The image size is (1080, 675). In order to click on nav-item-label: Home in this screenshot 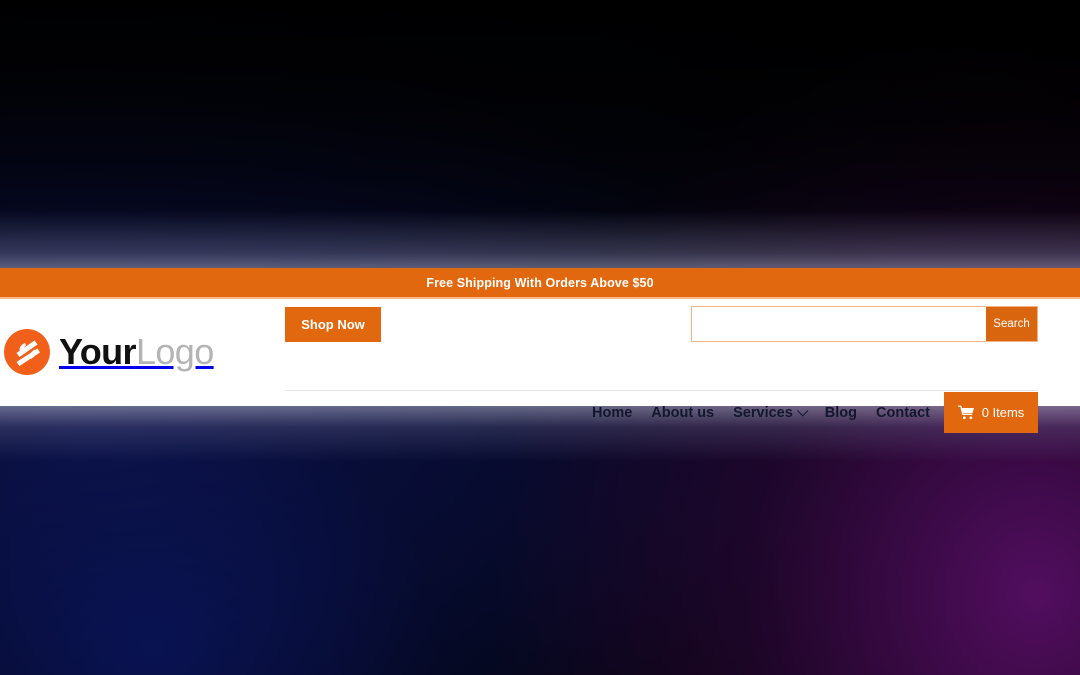, I will do `click(612, 412)`.